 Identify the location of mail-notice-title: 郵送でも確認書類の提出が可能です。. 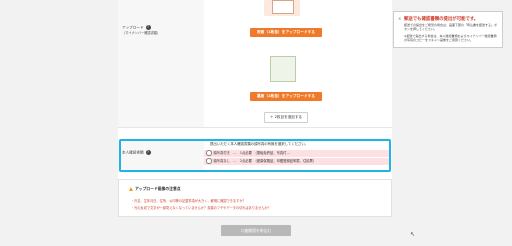
(441, 19).